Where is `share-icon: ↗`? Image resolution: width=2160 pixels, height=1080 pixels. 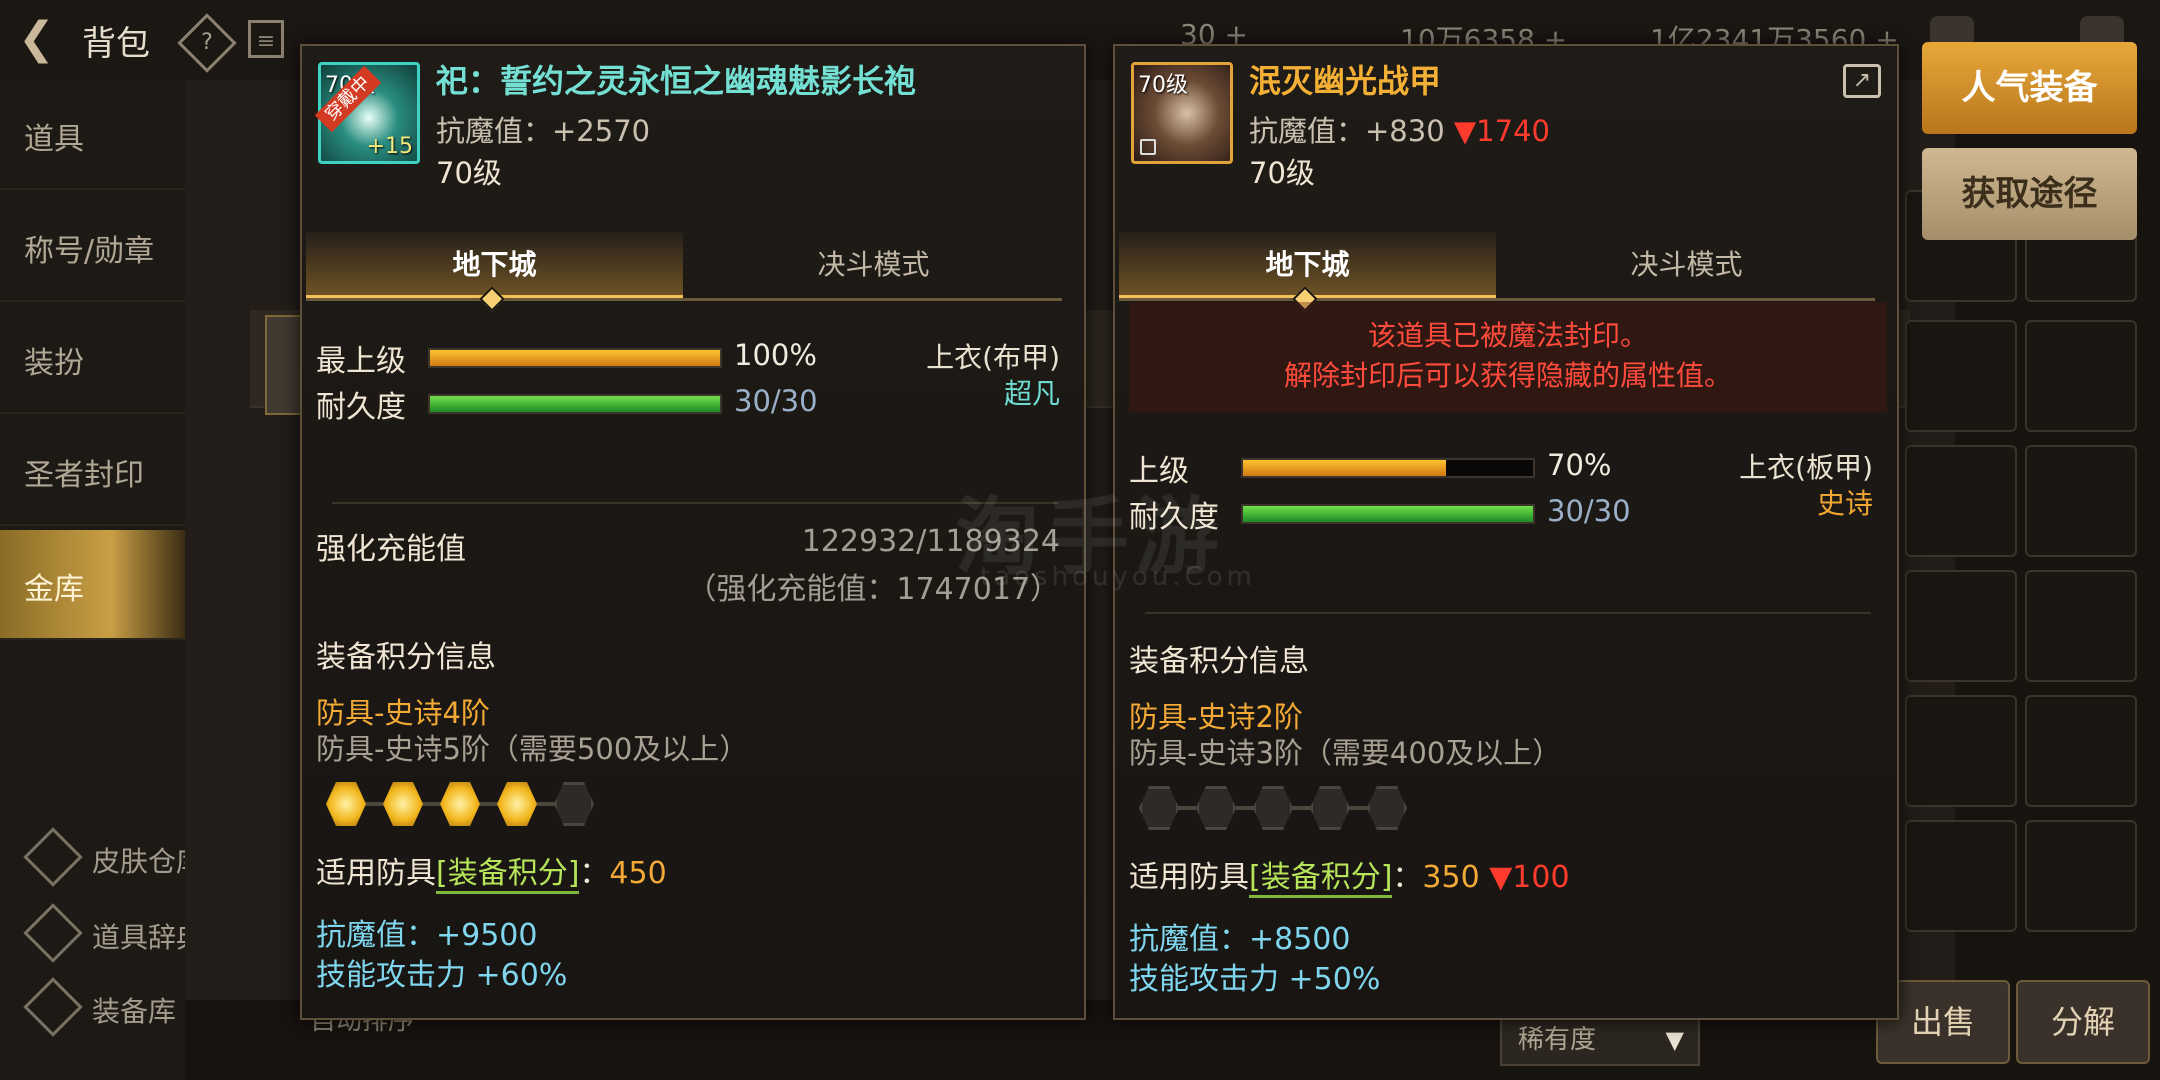
share-icon: ↗ is located at coordinates (1862, 81).